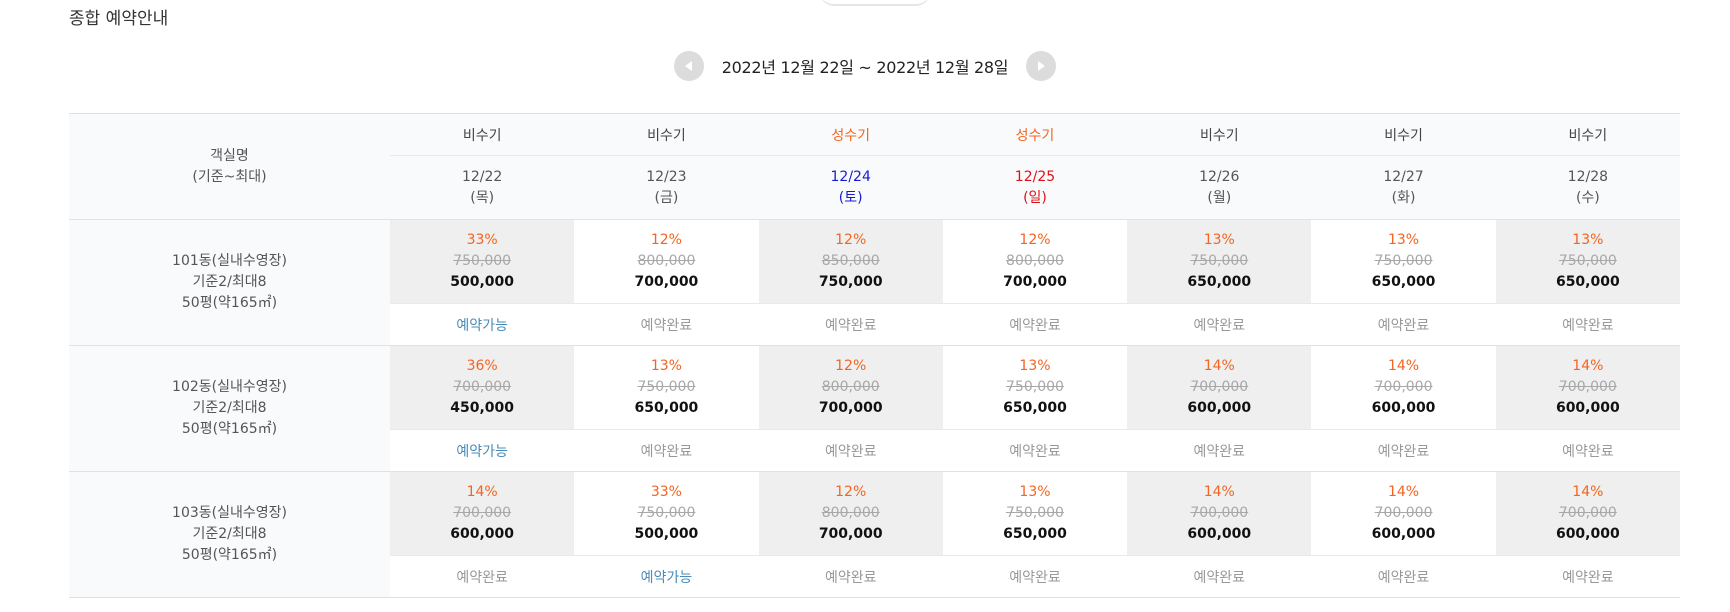 This screenshot has width=1730, height=612. What do you see at coordinates (1035, 187) in the screenshot?
I see `date-header: 12/25 (일)` at bounding box center [1035, 187].